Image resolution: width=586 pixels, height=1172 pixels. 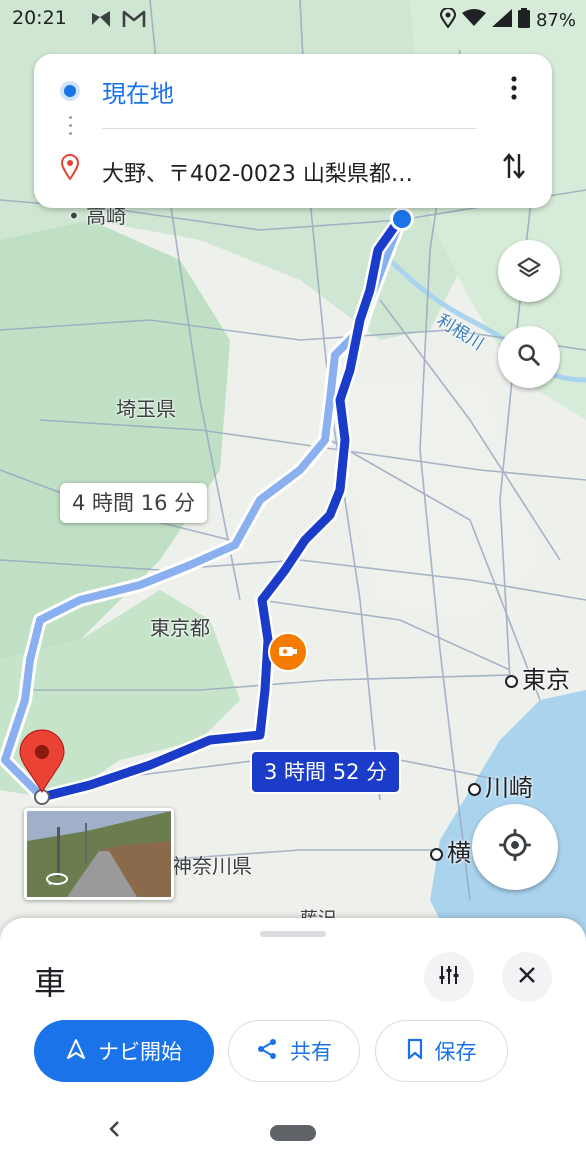 I want to click on origin-dot-icon, so click(x=70, y=91).